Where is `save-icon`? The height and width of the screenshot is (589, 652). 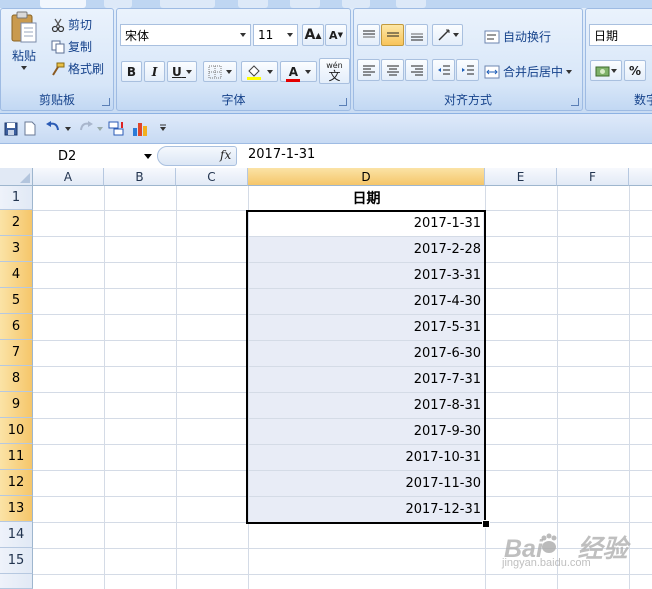
save-icon is located at coordinates (11, 129).